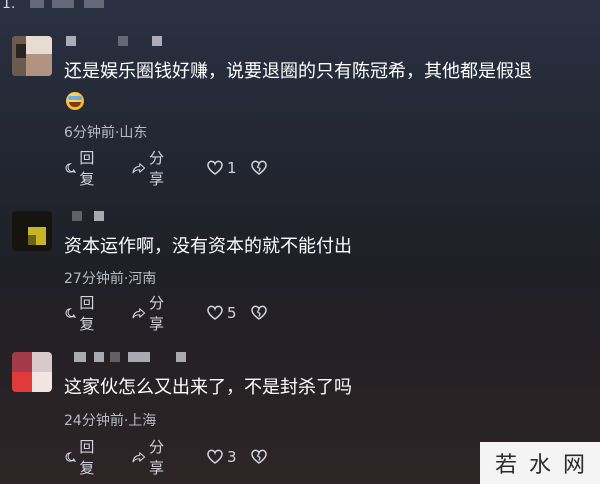 The image size is (600, 484). I want to click on like-count: 1, so click(232, 168).